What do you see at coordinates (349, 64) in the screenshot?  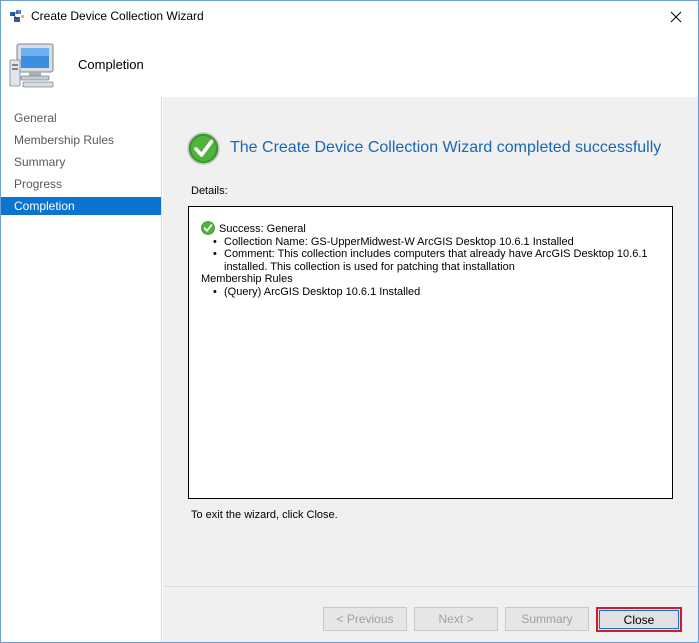 I see `wizard-header: Completion` at bounding box center [349, 64].